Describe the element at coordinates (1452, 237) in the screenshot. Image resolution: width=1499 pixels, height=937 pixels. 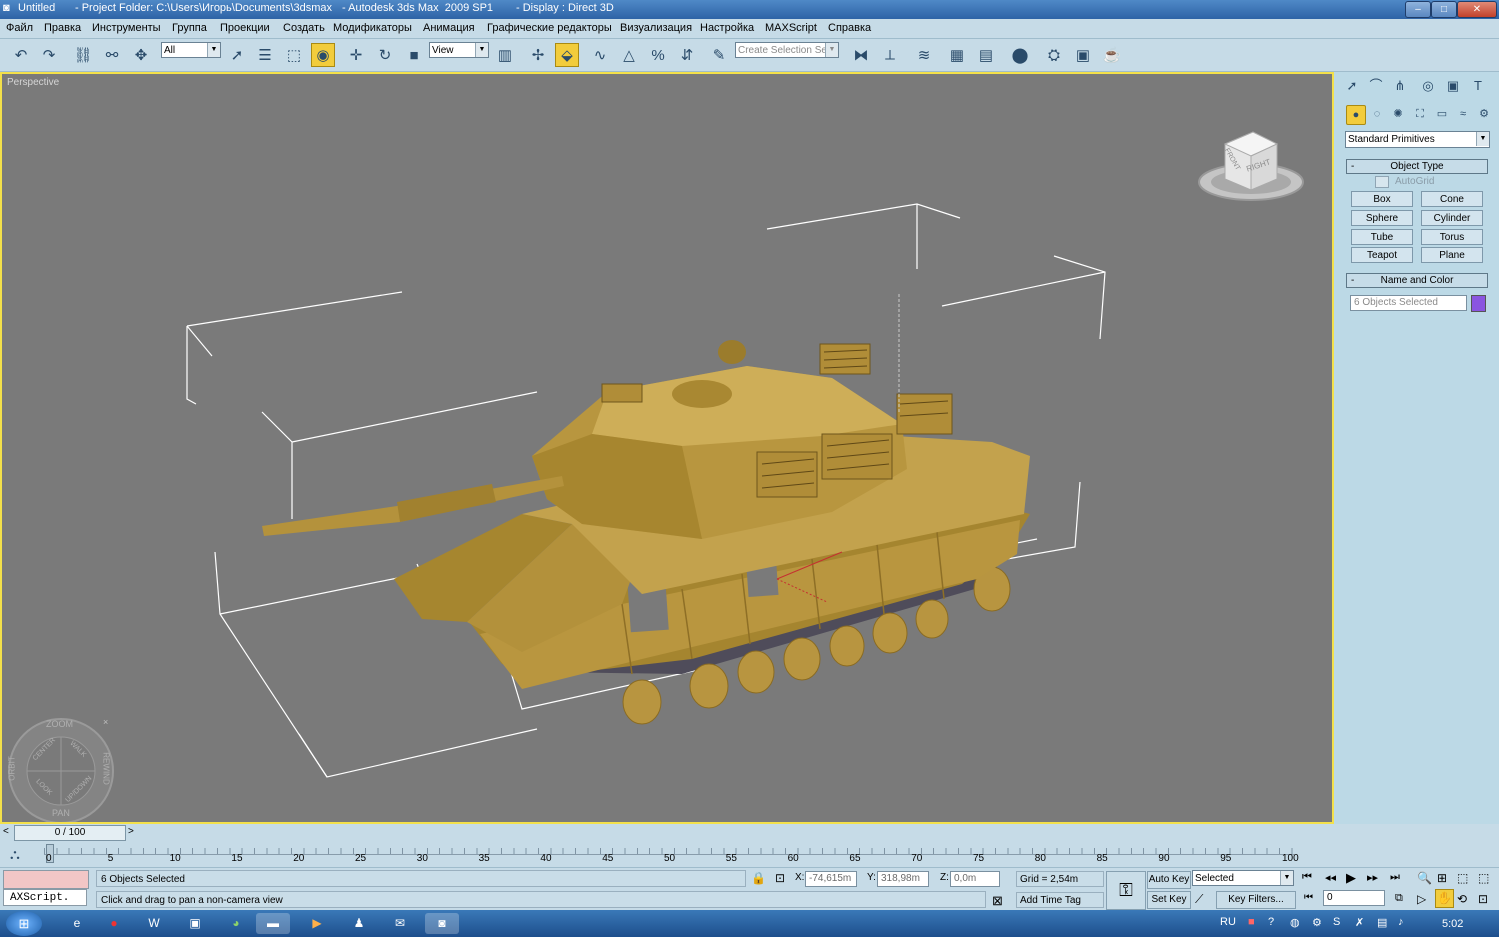
I see `torus-button: Torus` at that location.